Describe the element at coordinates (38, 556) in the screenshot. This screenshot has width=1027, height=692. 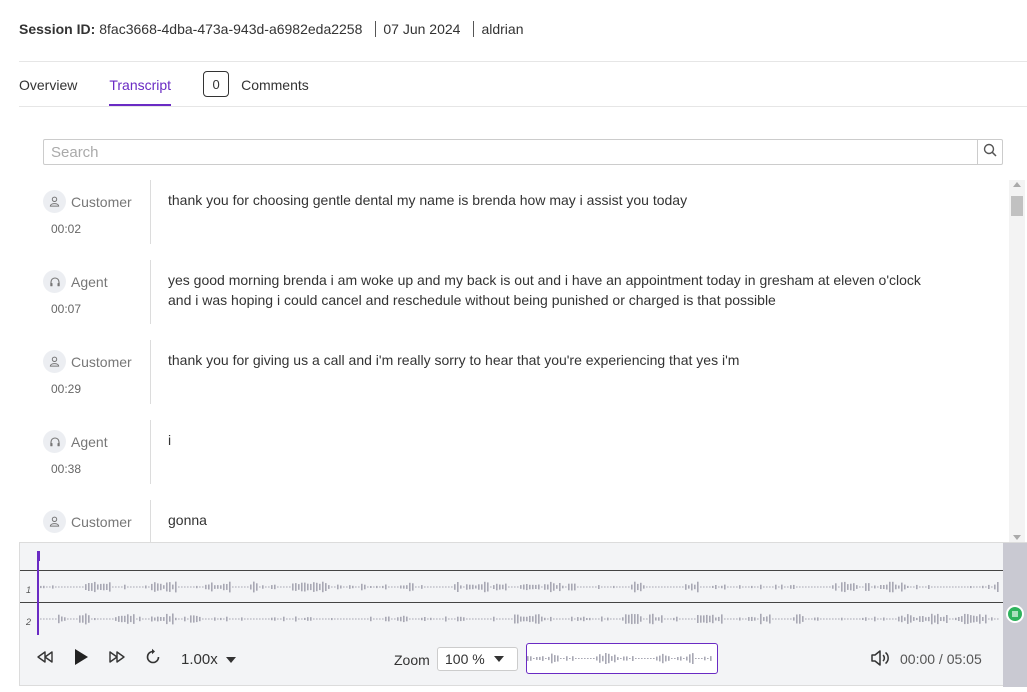
I see `playhead-handle` at that location.